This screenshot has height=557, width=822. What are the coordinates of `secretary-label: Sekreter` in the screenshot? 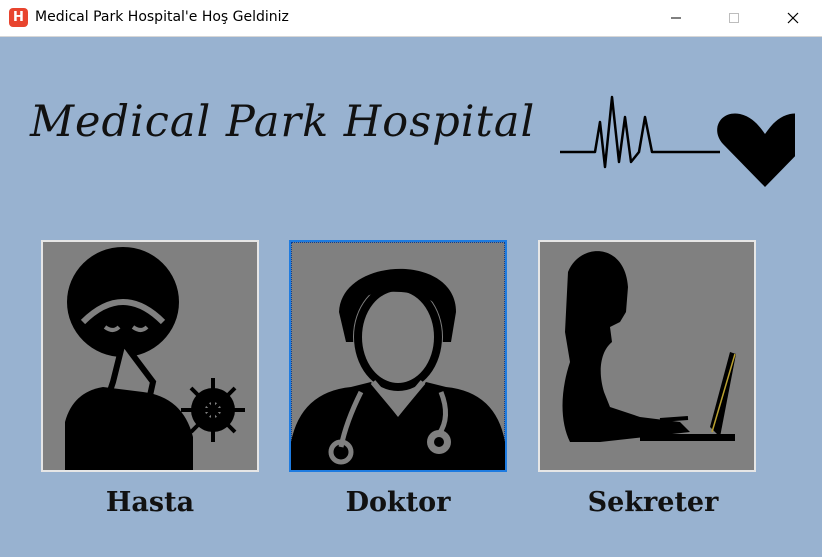 It's located at (653, 502).